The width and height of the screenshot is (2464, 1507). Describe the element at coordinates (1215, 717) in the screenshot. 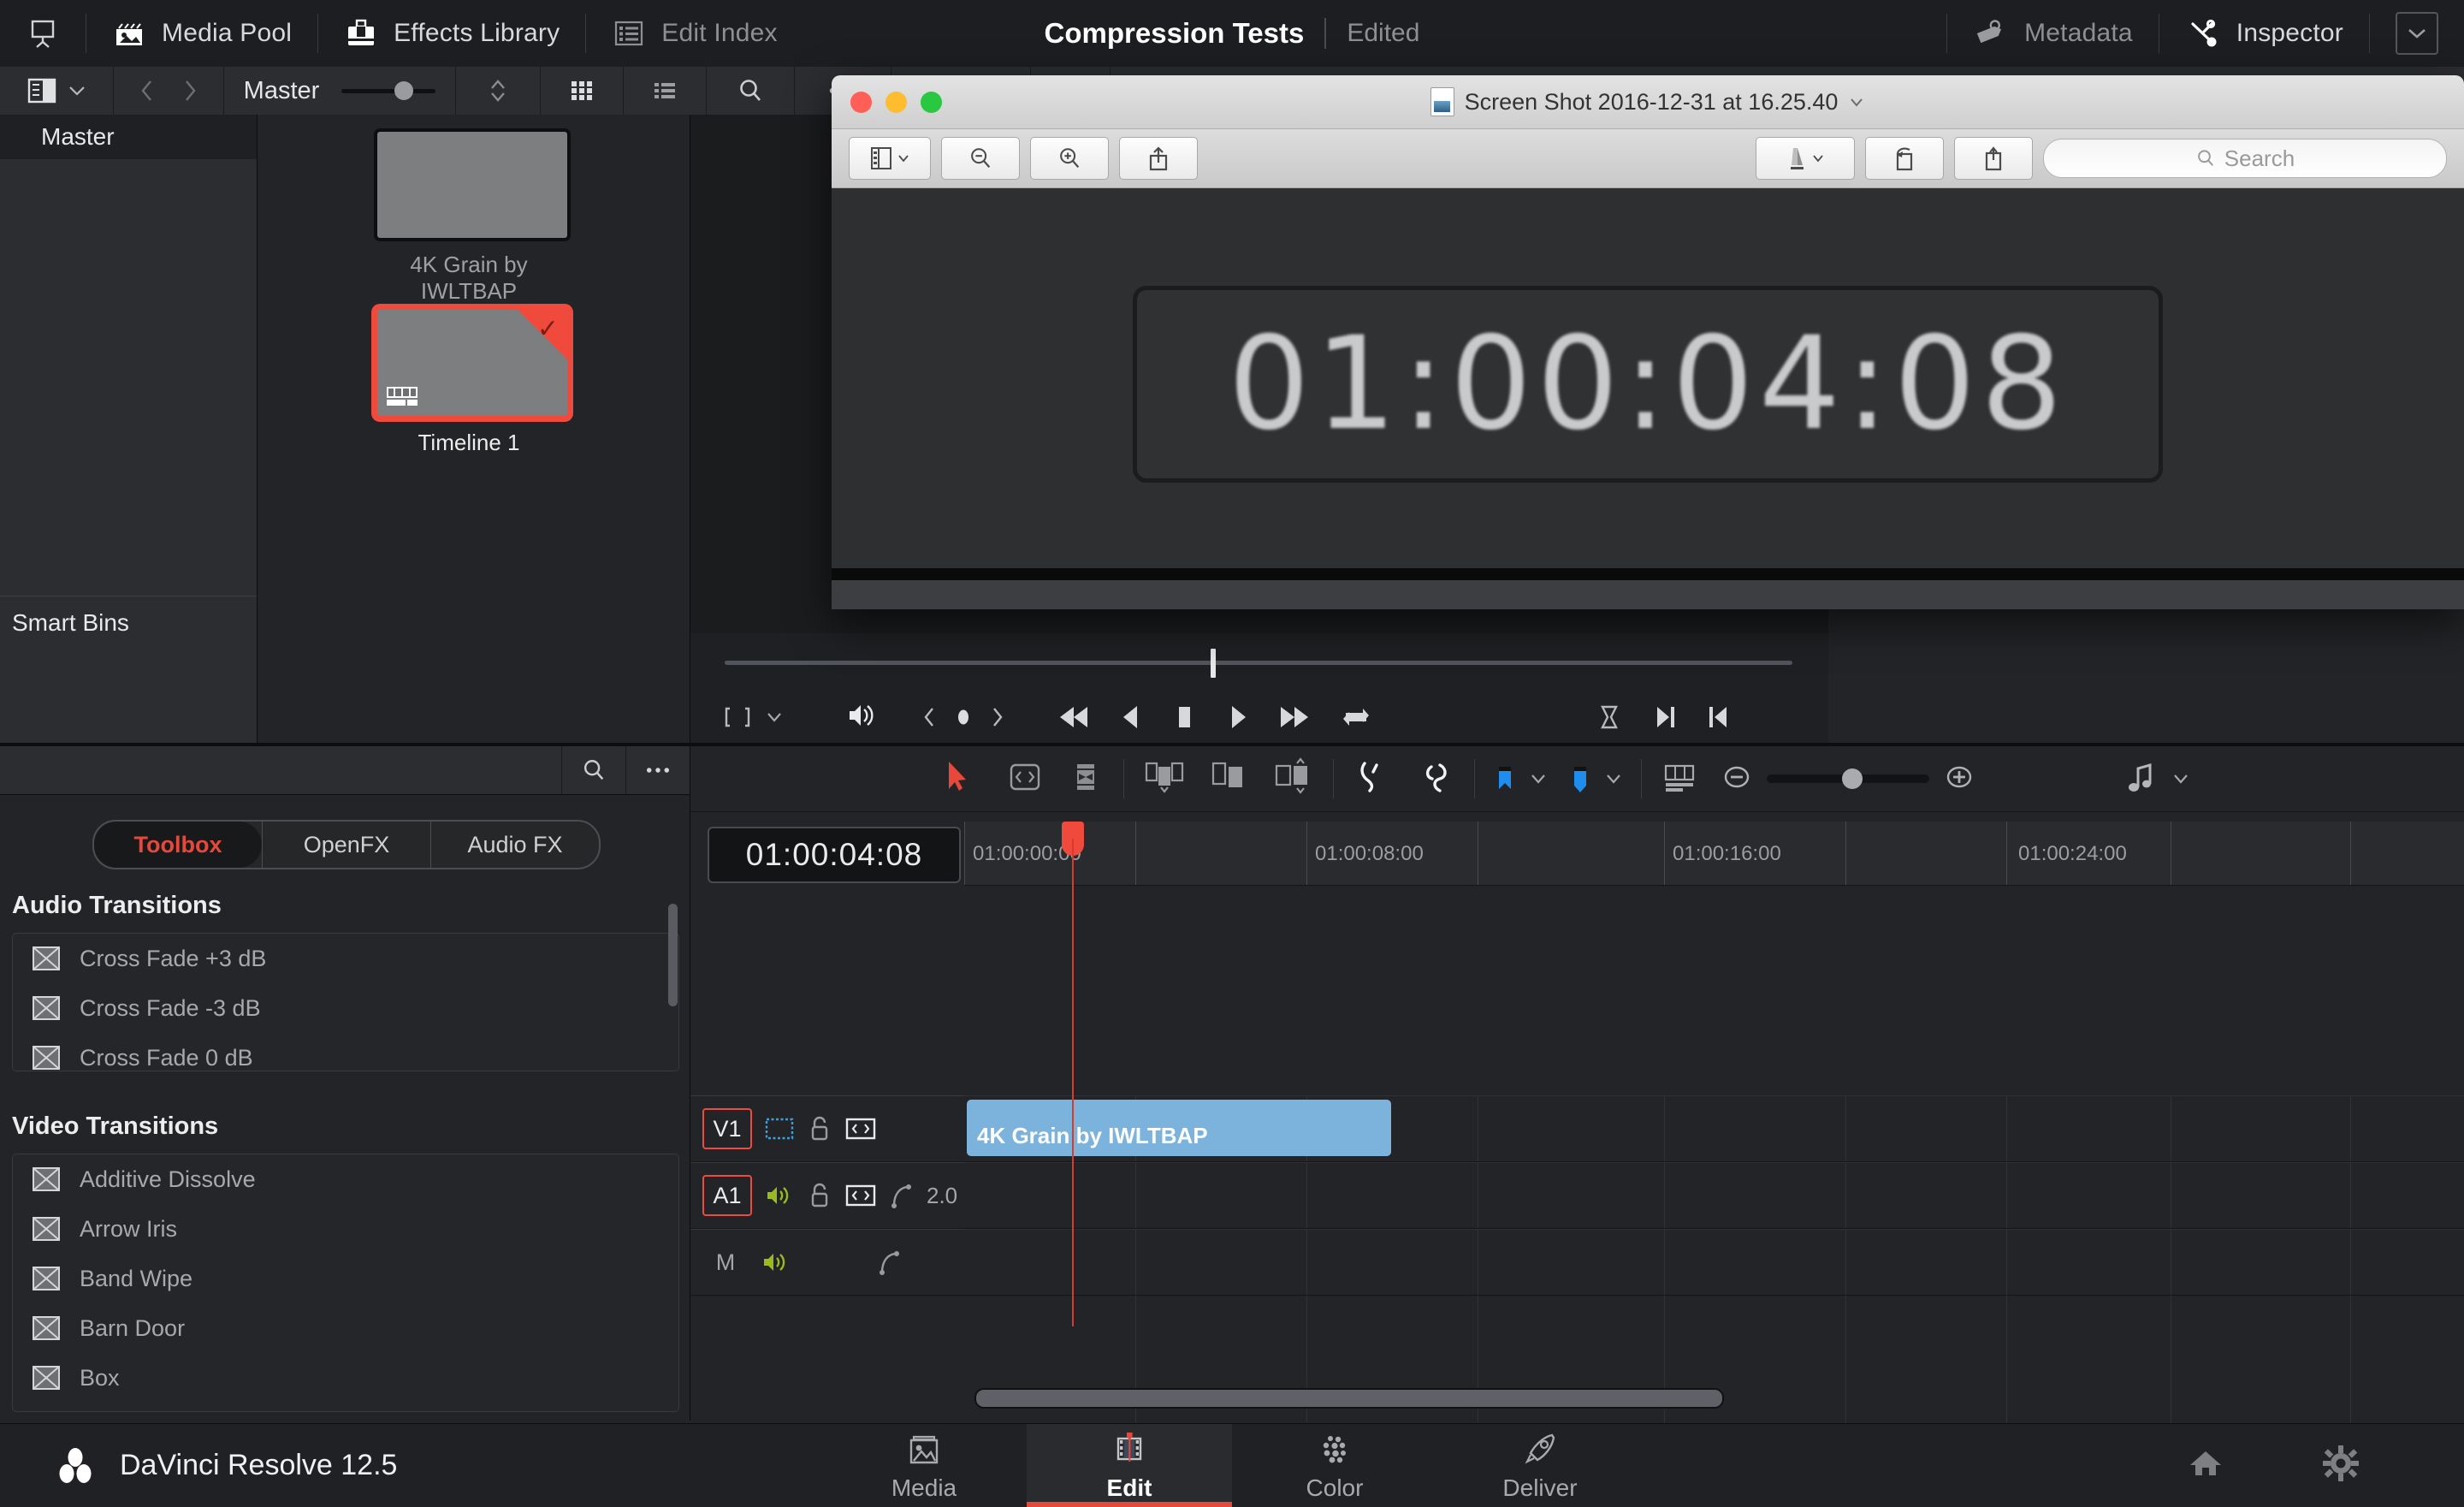

I see `playback-controls` at that location.